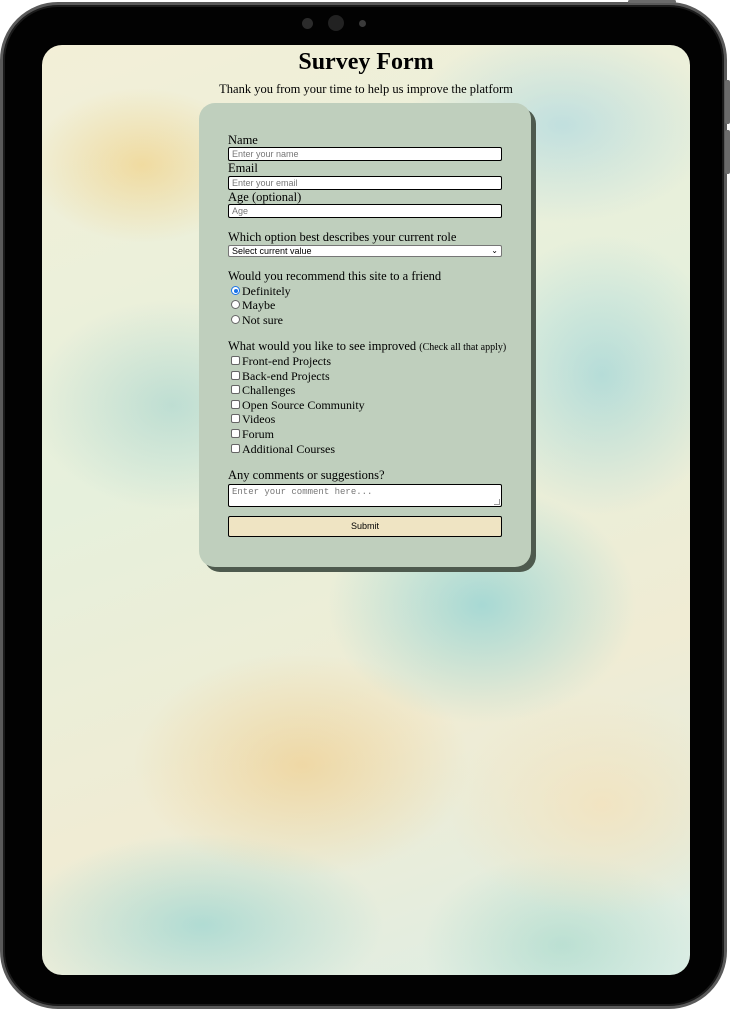 The height and width of the screenshot is (1013, 731). Describe the element at coordinates (366, 62) in the screenshot. I see `page-title: Survey Form` at that location.